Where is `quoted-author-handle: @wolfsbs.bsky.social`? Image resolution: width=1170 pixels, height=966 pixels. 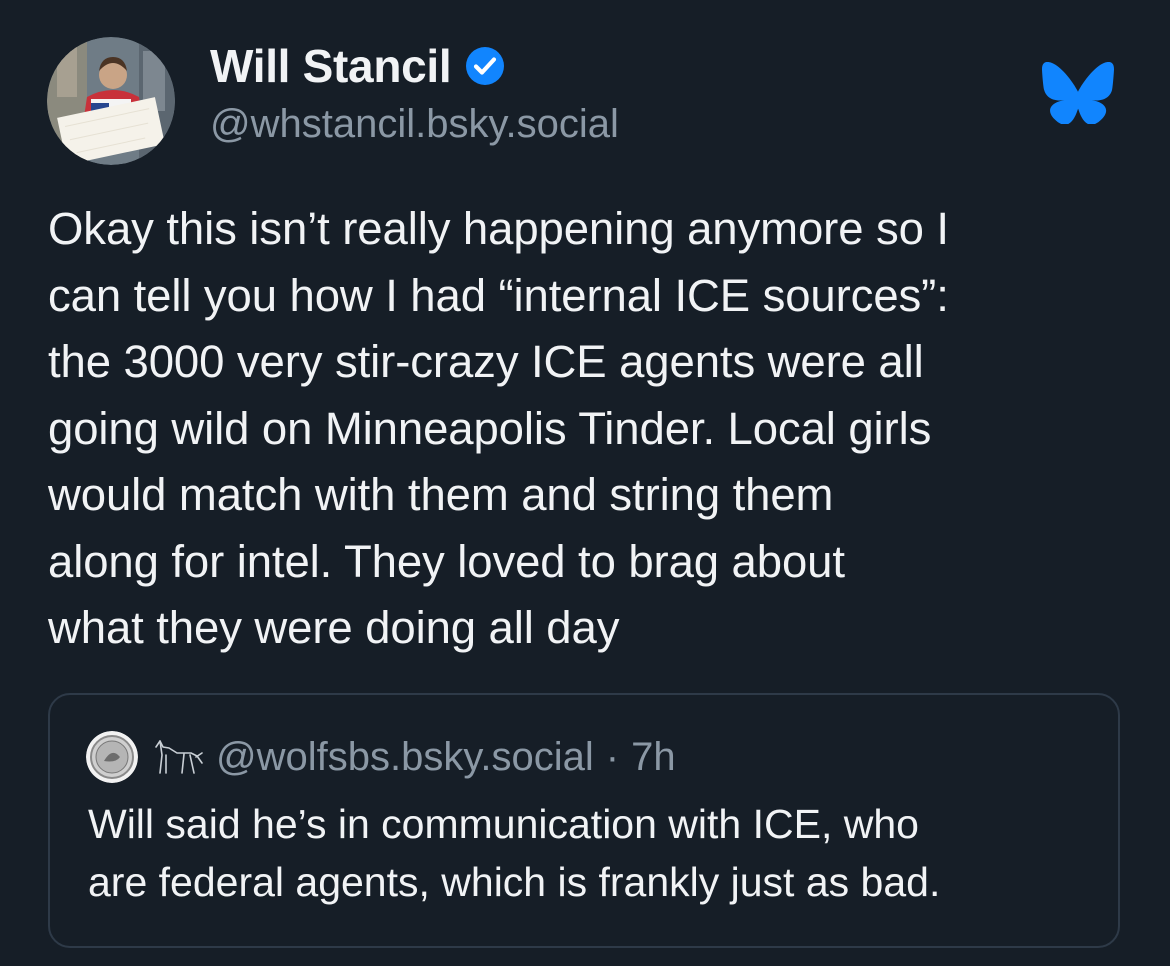 quoted-author-handle: @wolfsbs.bsky.social is located at coordinates (405, 757).